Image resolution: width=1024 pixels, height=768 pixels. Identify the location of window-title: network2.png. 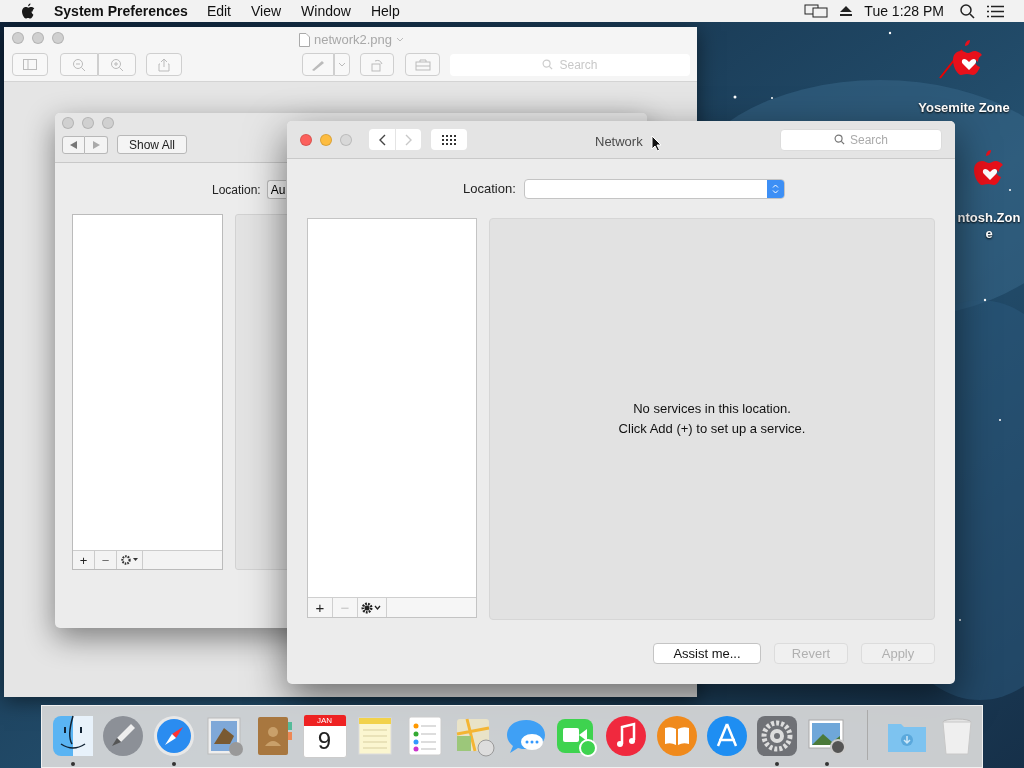
(353, 40).